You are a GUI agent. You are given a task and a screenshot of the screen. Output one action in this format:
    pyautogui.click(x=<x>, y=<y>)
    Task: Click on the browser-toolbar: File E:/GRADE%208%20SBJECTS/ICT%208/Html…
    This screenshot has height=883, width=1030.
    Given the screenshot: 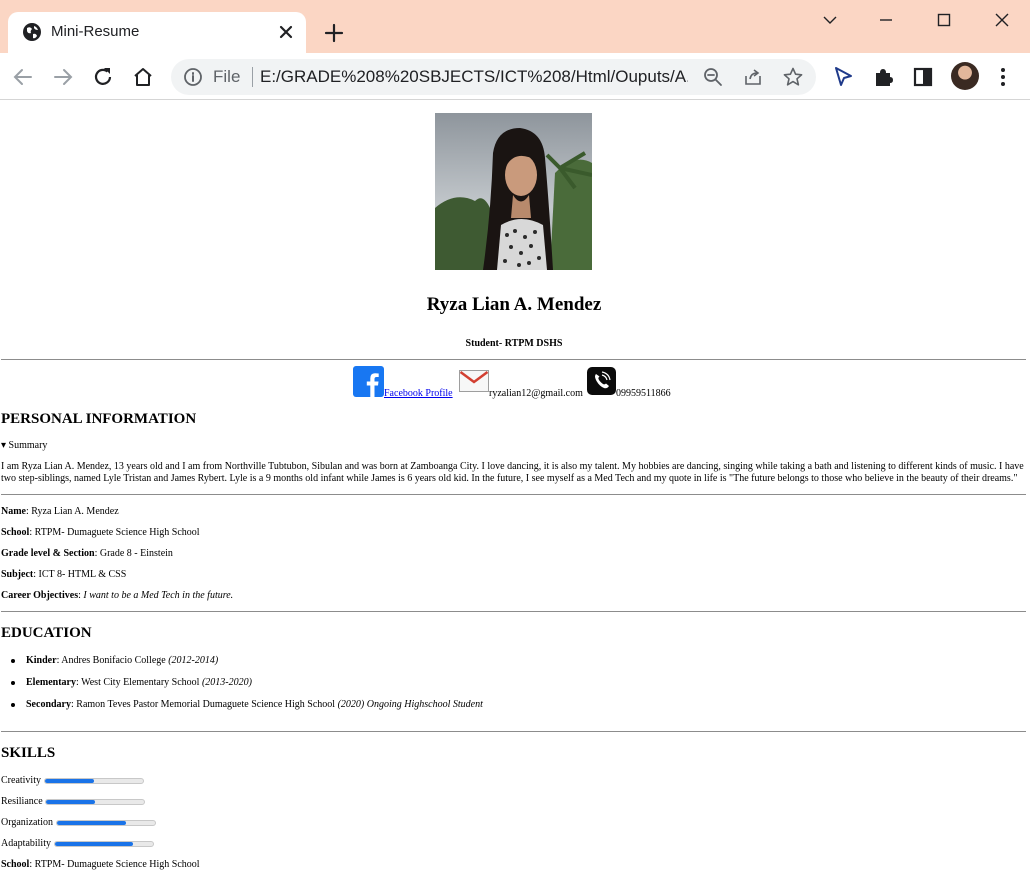 What is the action you would take?
    pyautogui.click(x=515, y=76)
    